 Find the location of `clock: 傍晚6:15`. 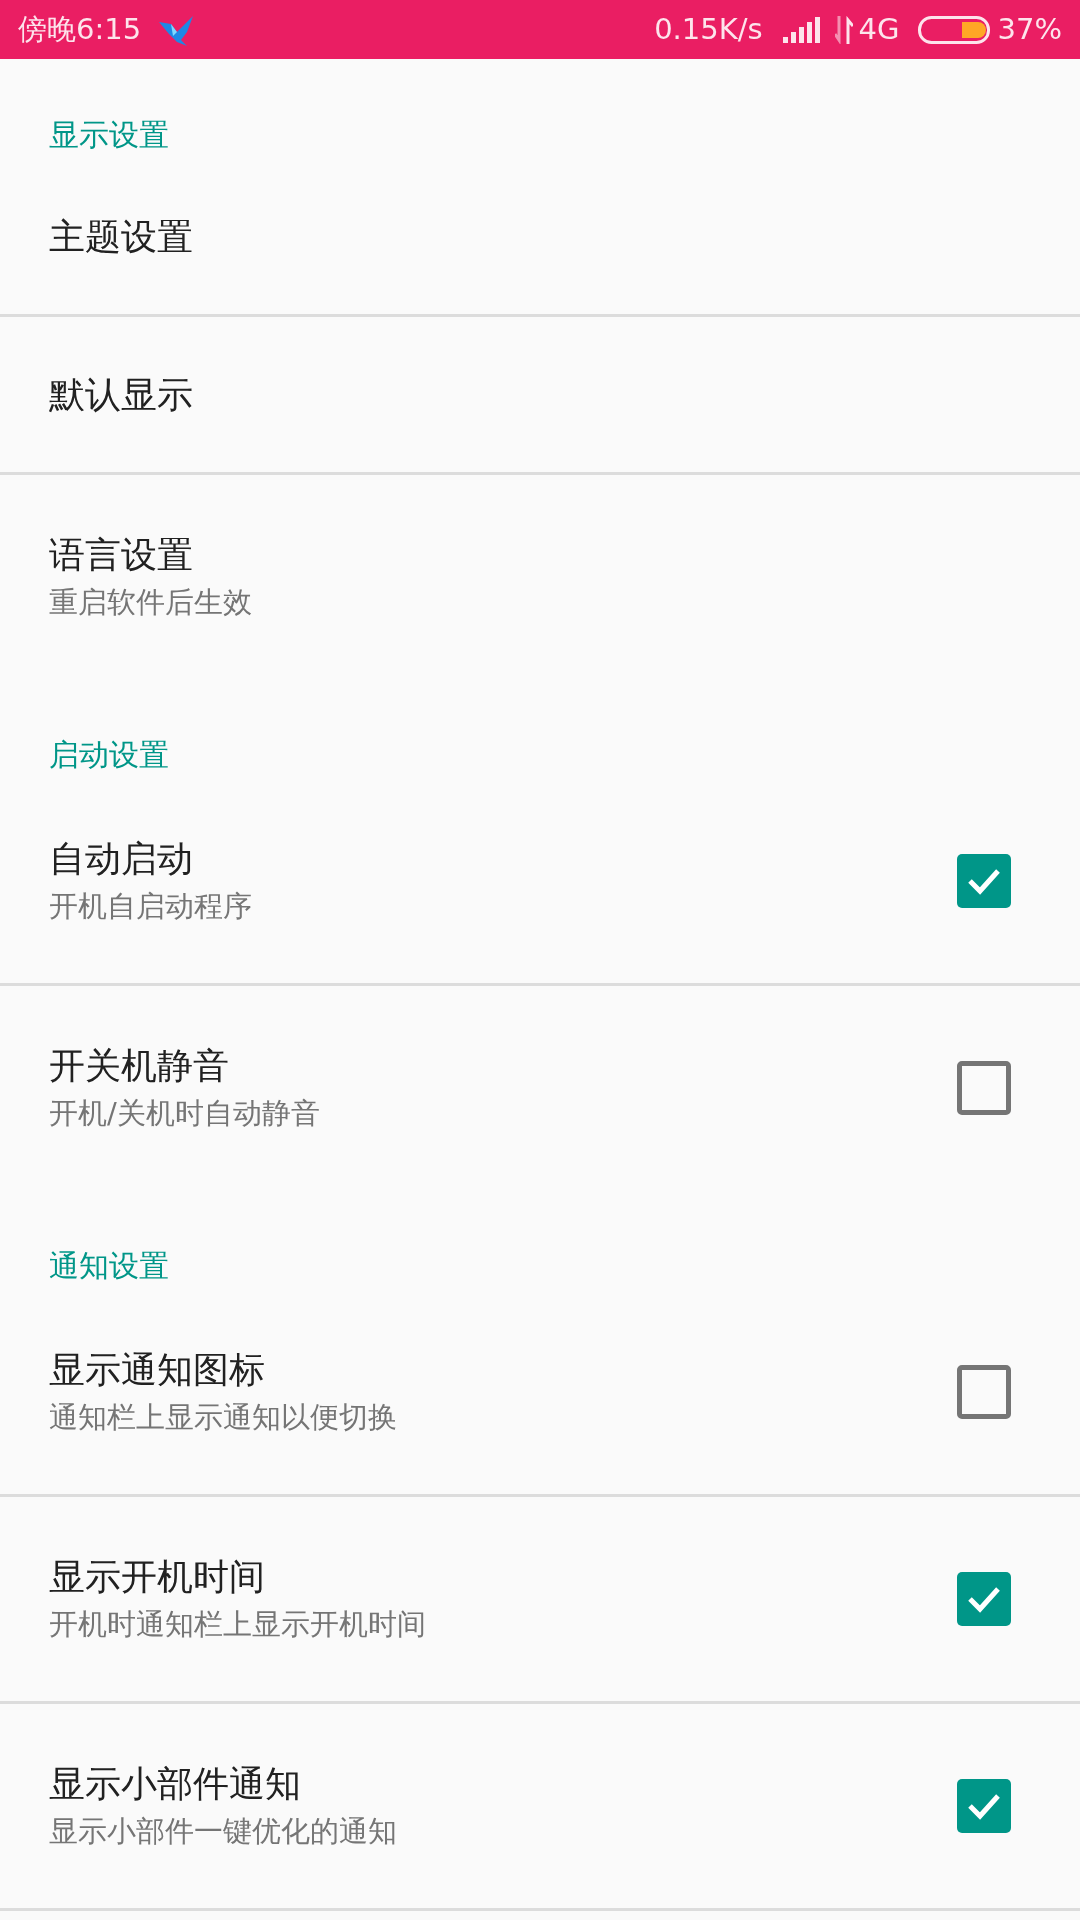

clock: 傍晚6:15 is located at coordinates (80, 29).